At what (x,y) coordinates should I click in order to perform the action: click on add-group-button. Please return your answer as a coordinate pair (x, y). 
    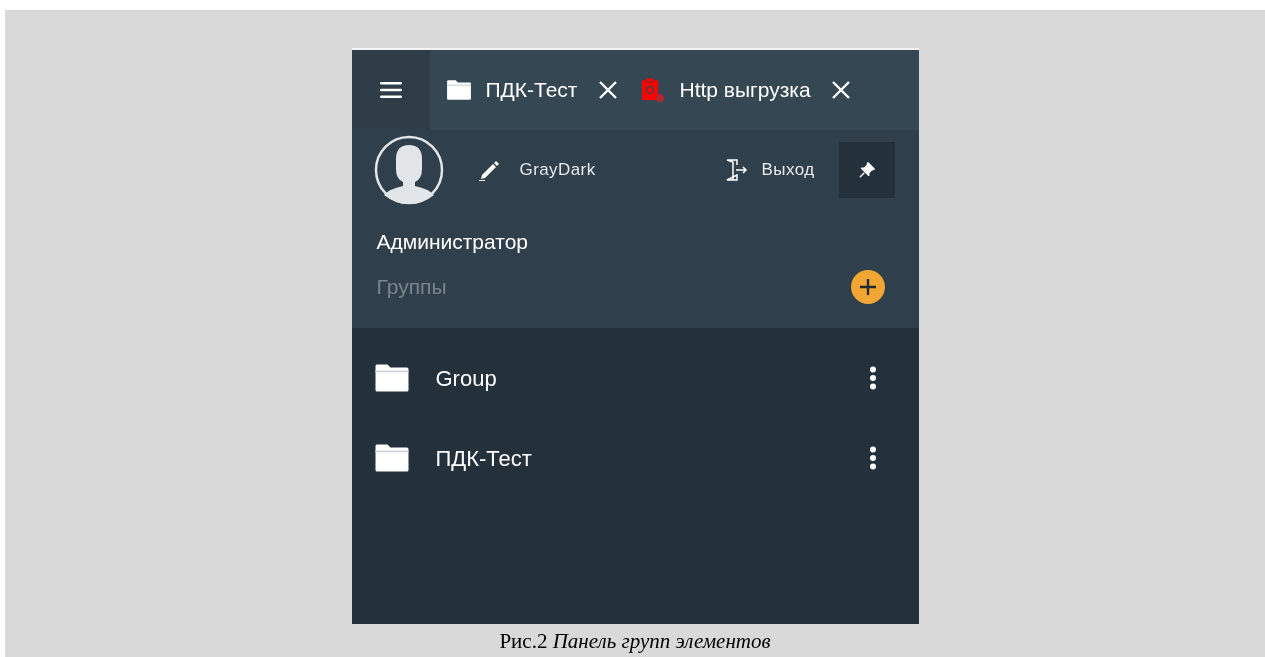
    Looking at the image, I should click on (867, 286).